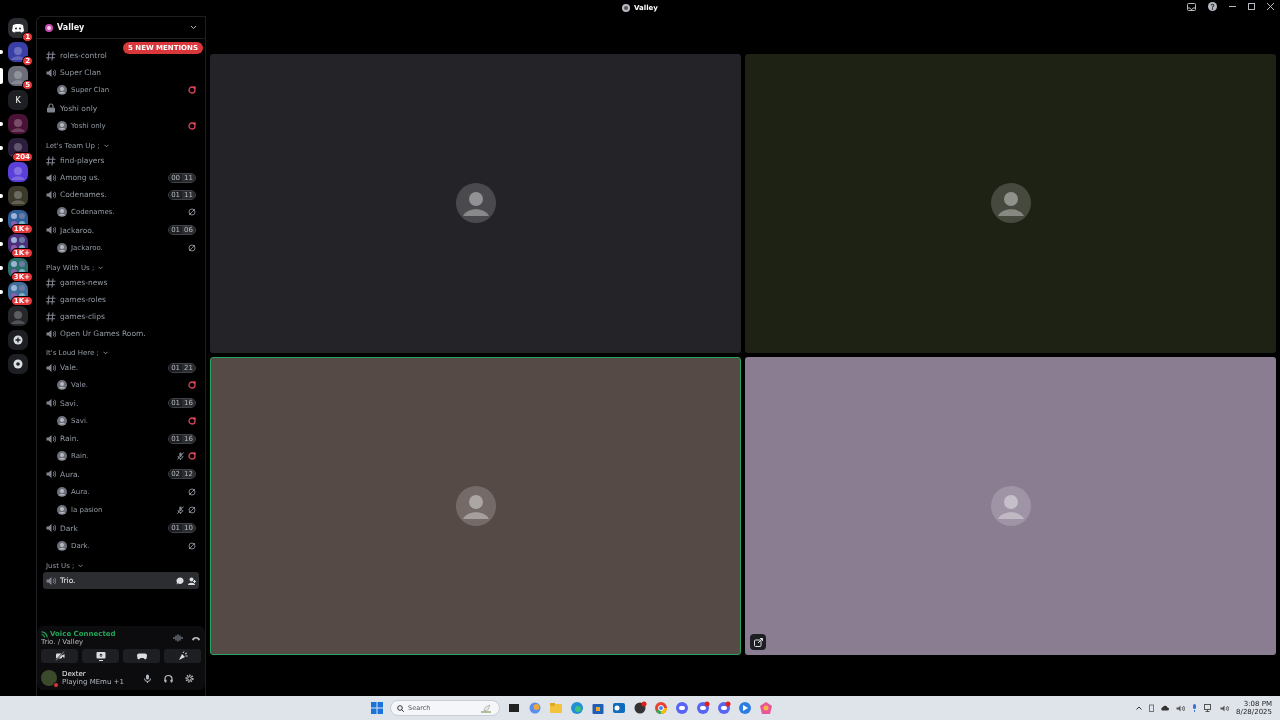 Image resolution: width=1280 pixels, height=720 pixels. I want to click on chrome-icon, so click(661, 708).